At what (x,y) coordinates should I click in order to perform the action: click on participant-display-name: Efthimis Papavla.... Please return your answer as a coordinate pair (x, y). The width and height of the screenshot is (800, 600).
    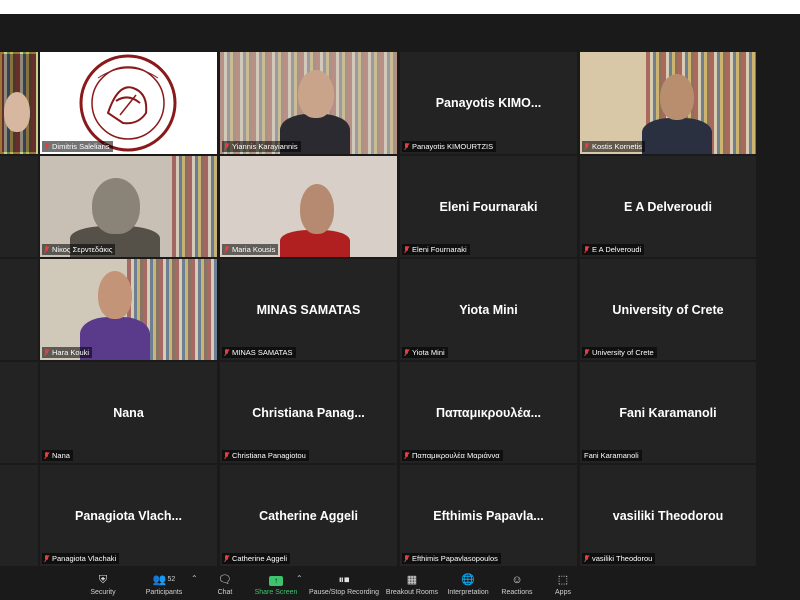
    Looking at the image, I should click on (488, 515).